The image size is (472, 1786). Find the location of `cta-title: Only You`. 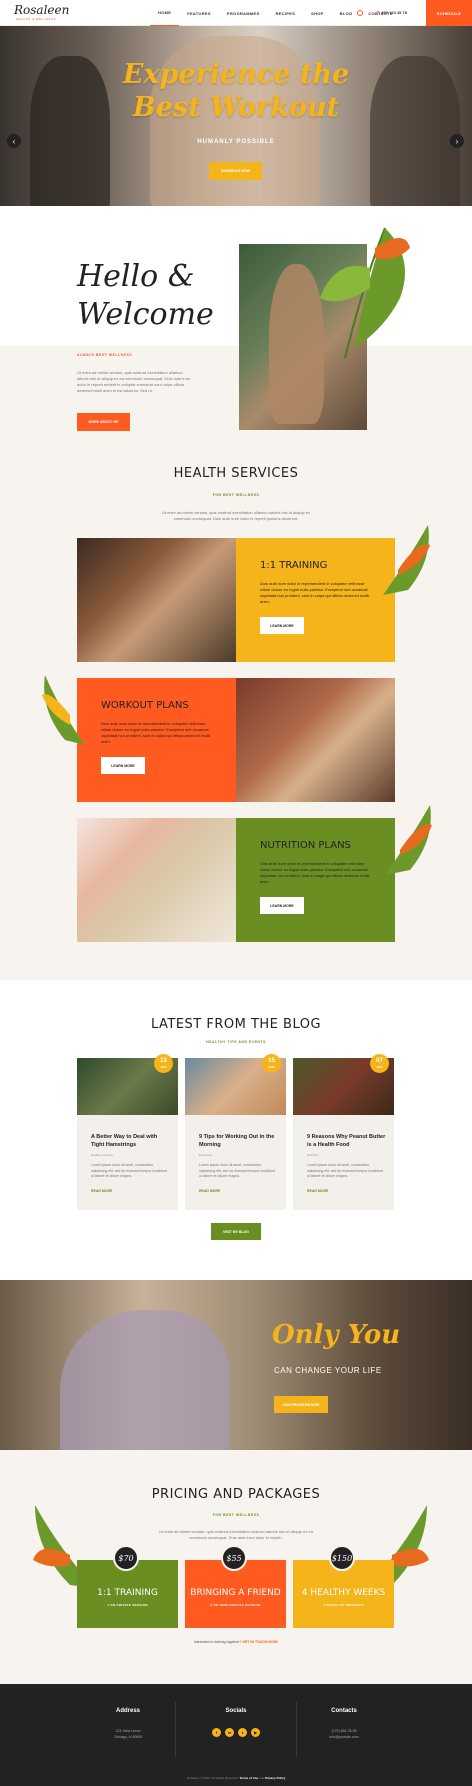

cta-title: Only You is located at coordinates (336, 1335).